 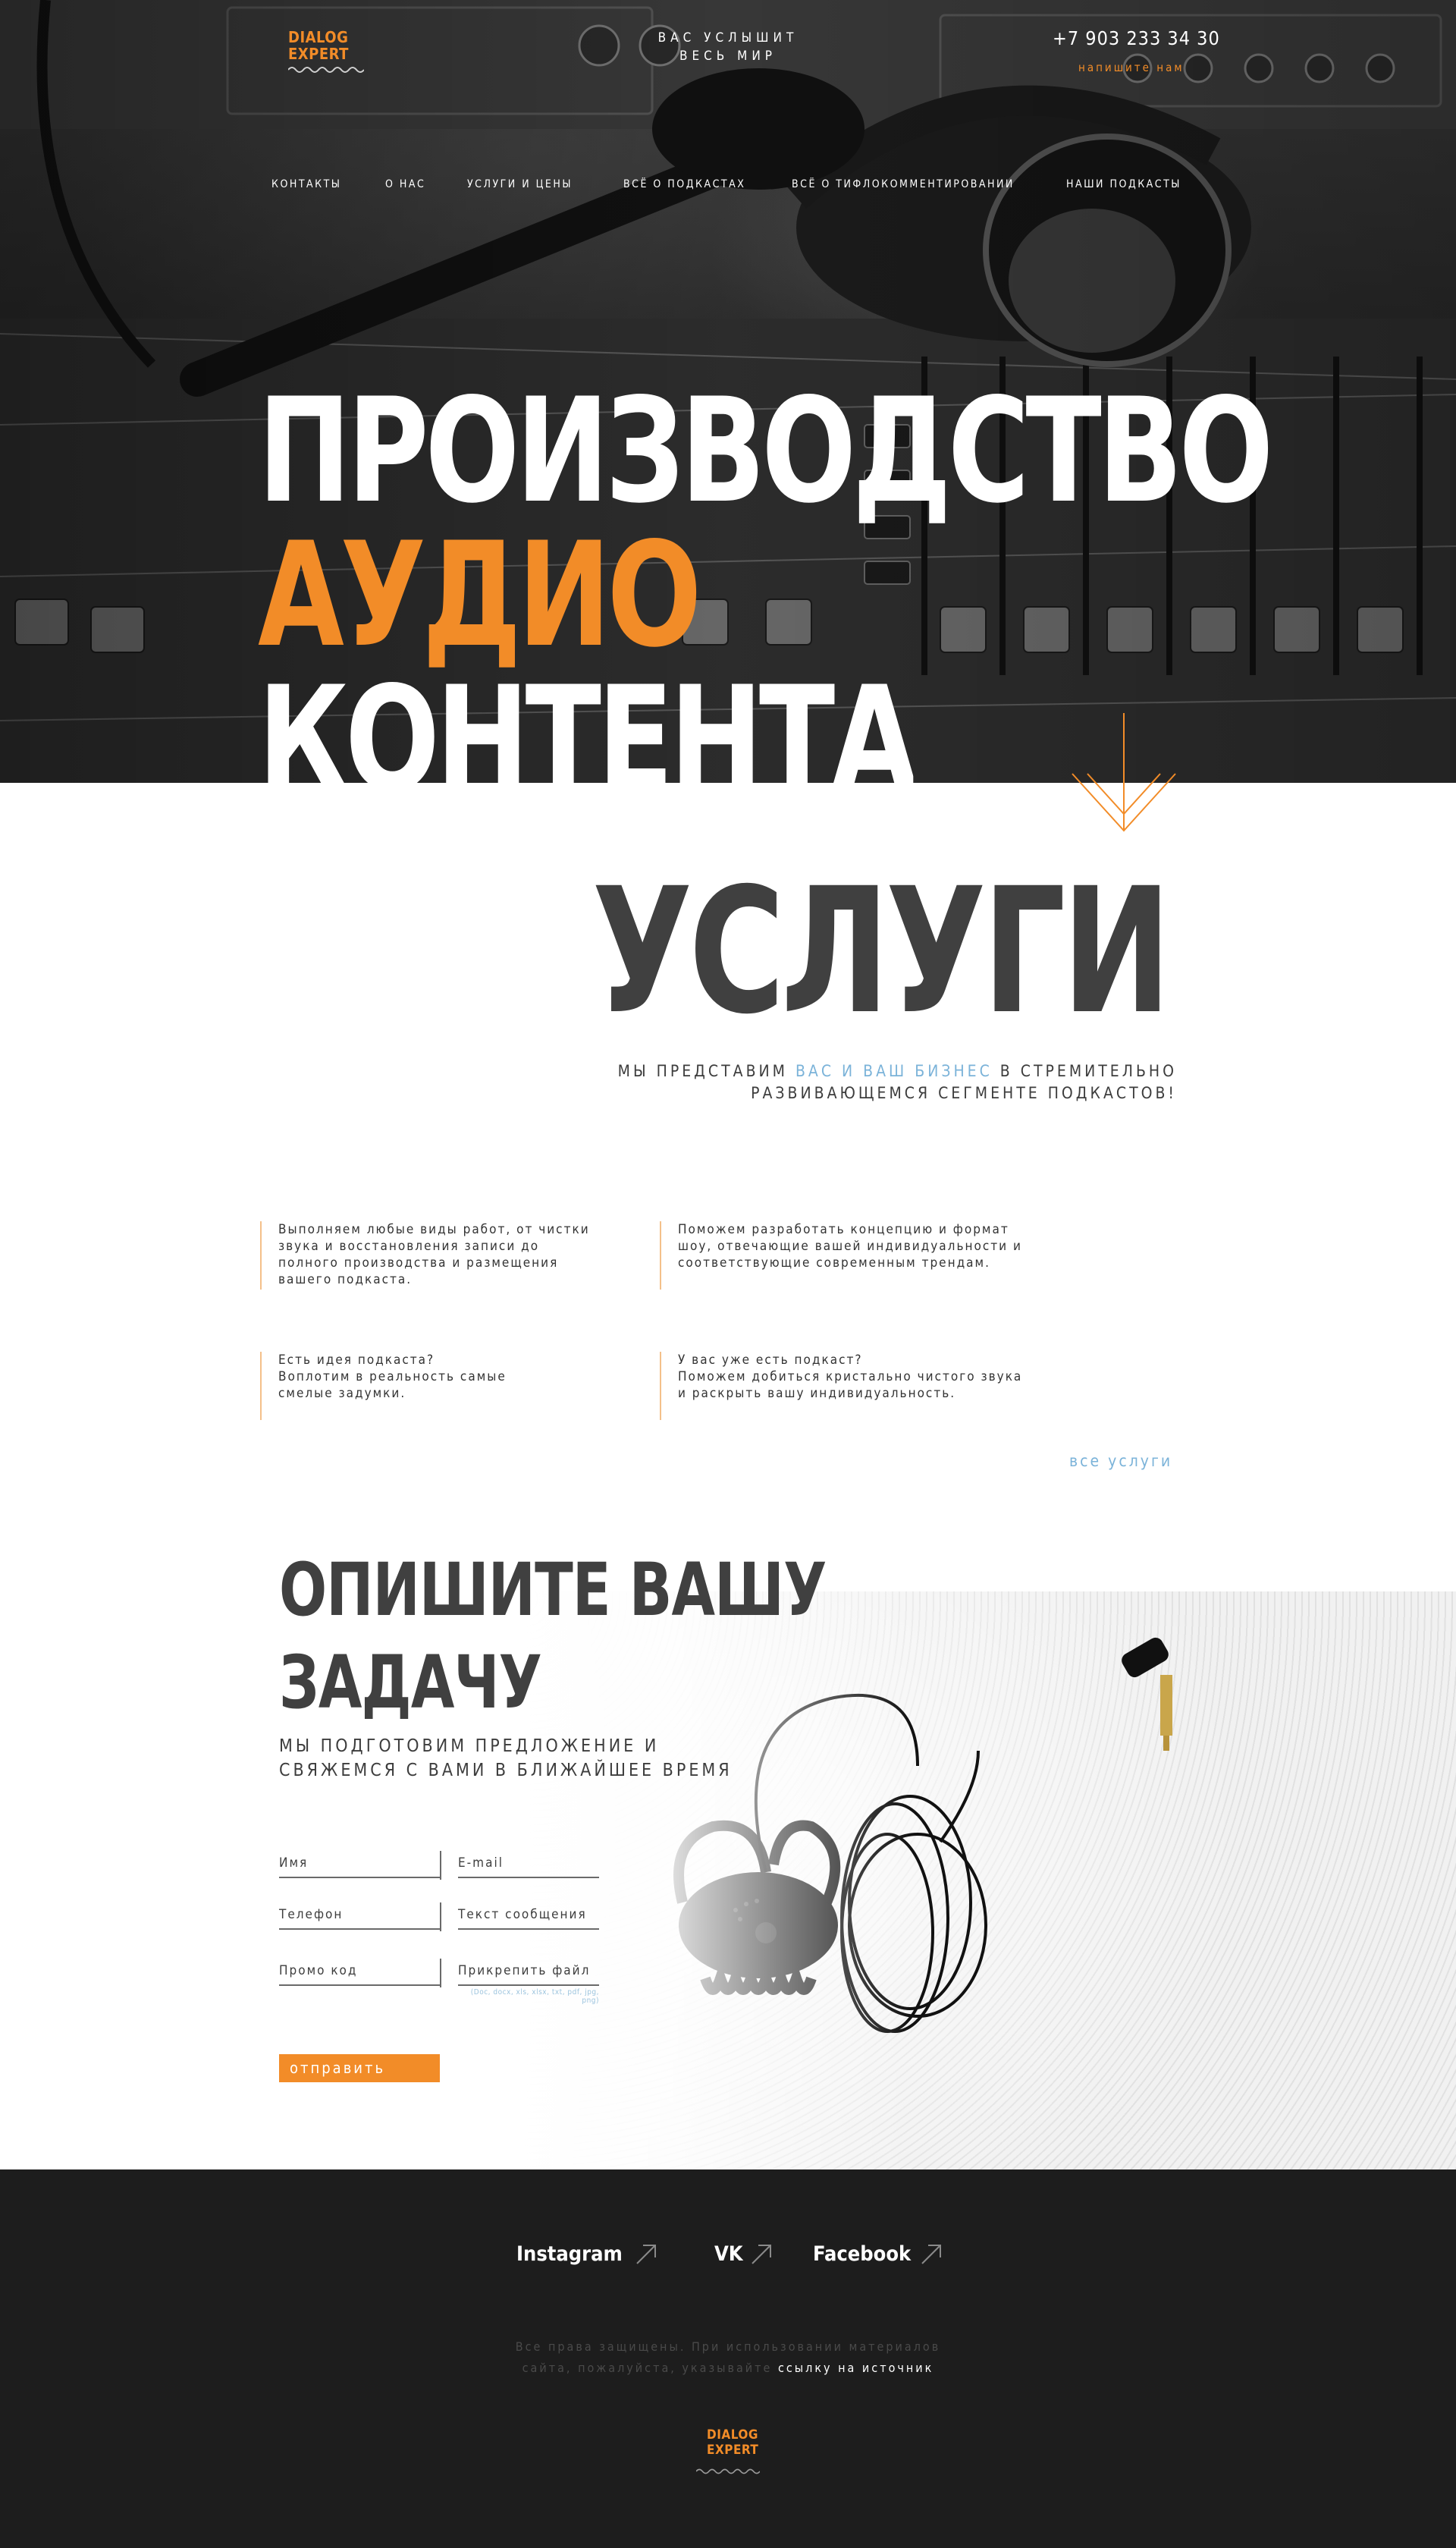 What do you see at coordinates (356, 1360) in the screenshot?
I see `service-item-text: Есть идея подкаста?` at bounding box center [356, 1360].